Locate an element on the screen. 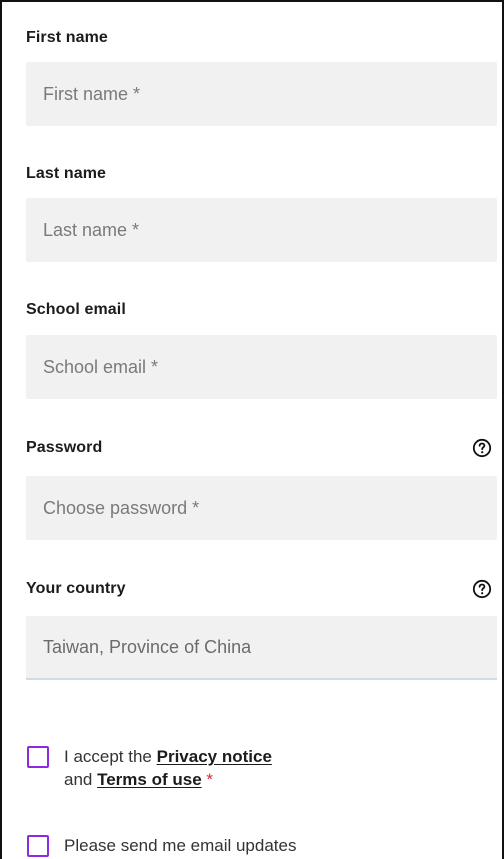  first-name-input is located at coordinates (261, 94).